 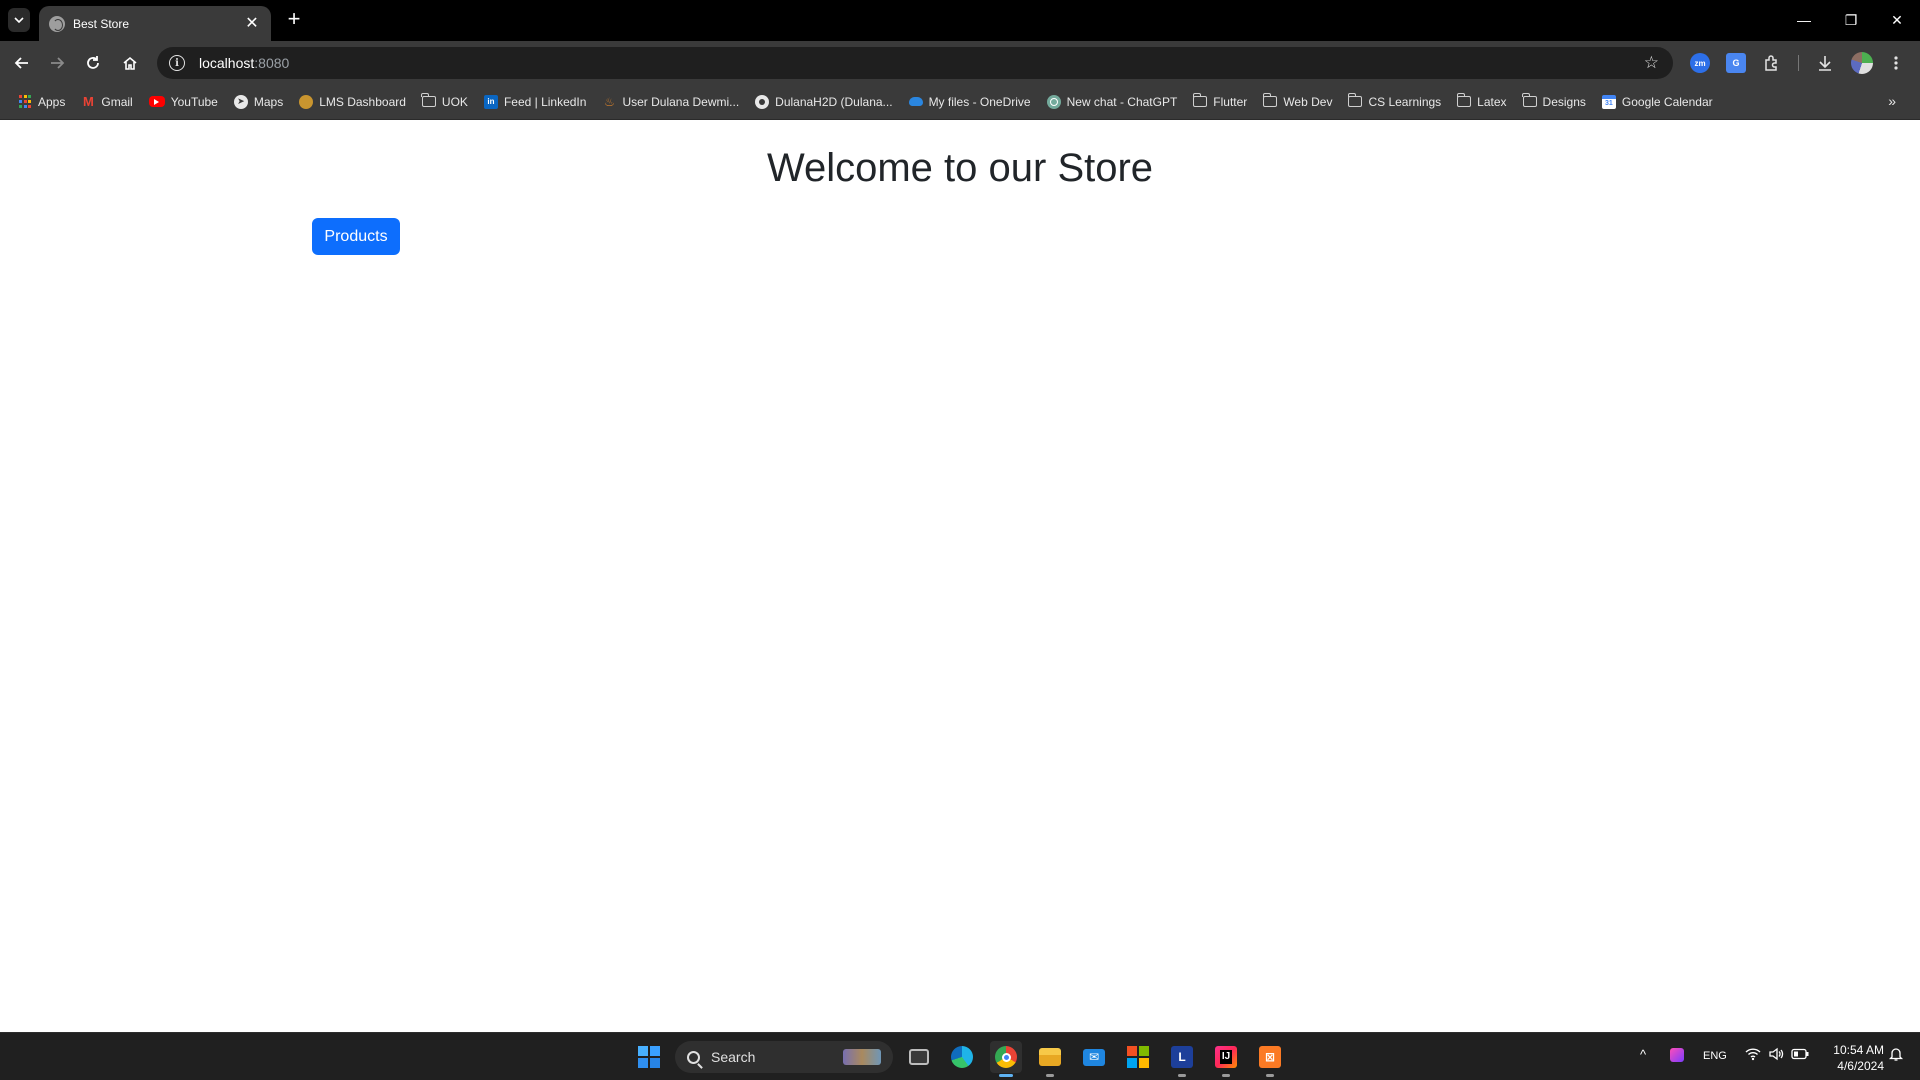 I want to click on chevron-down-icon, so click(x=19, y=20).